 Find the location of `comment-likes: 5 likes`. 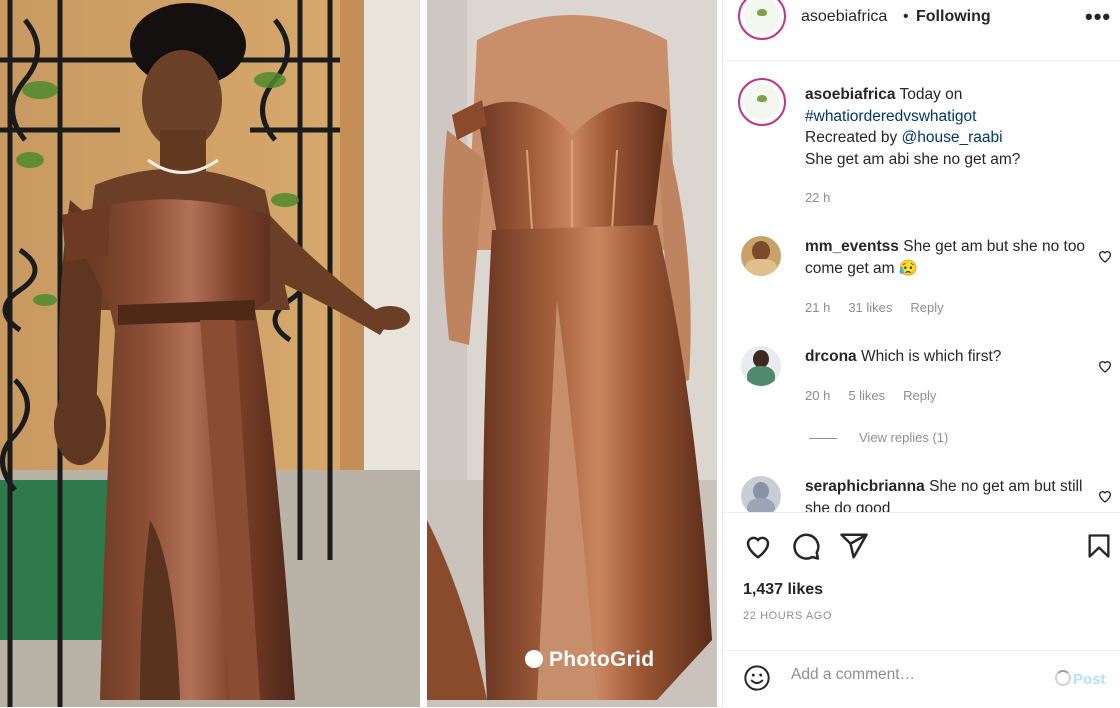

comment-likes: 5 likes is located at coordinates (866, 395).